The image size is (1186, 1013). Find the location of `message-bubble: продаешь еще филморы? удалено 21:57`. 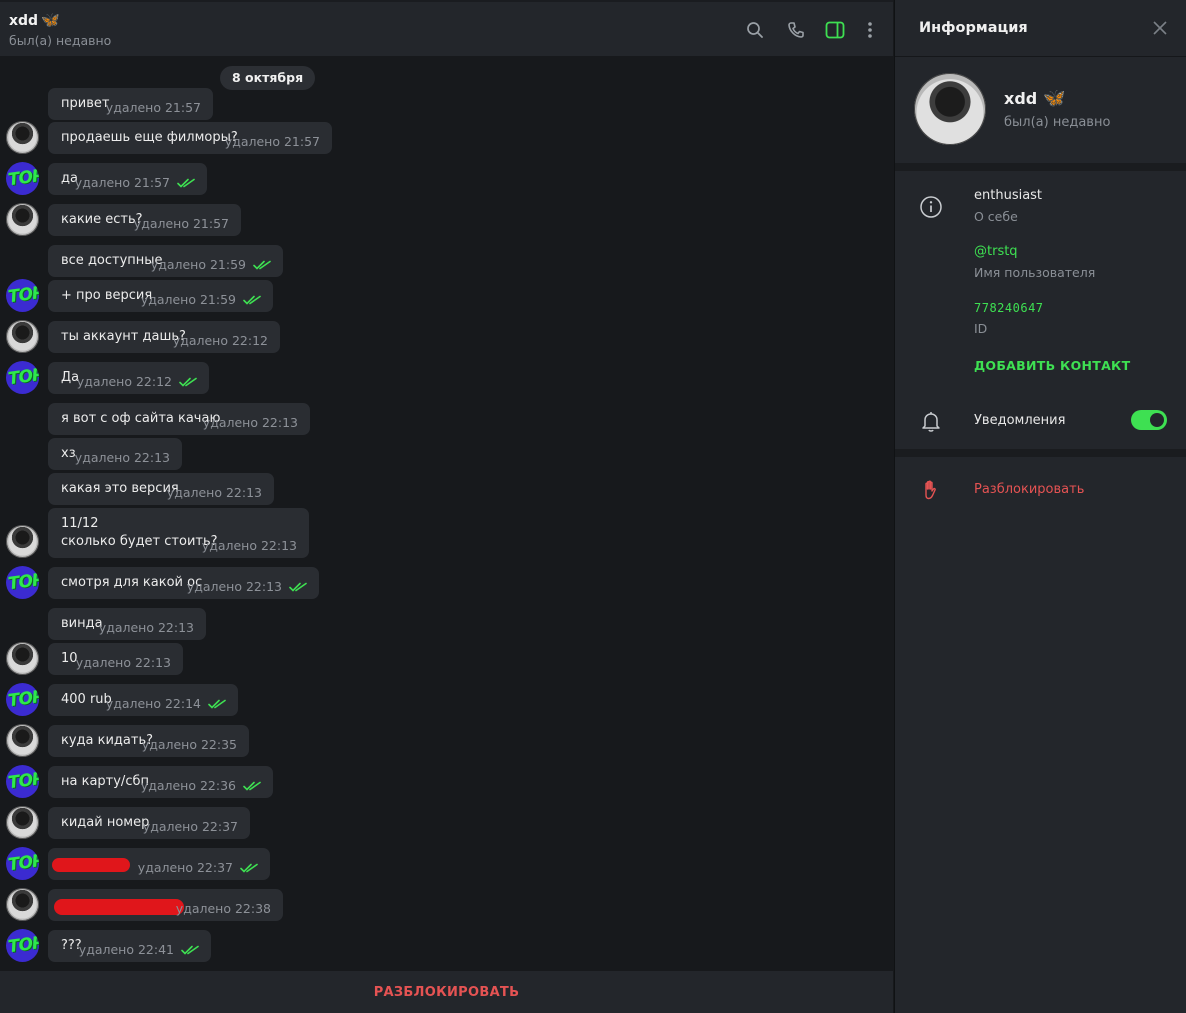

message-bubble: продаешь еще филморы? удалено 21:57 is located at coordinates (190, 138).